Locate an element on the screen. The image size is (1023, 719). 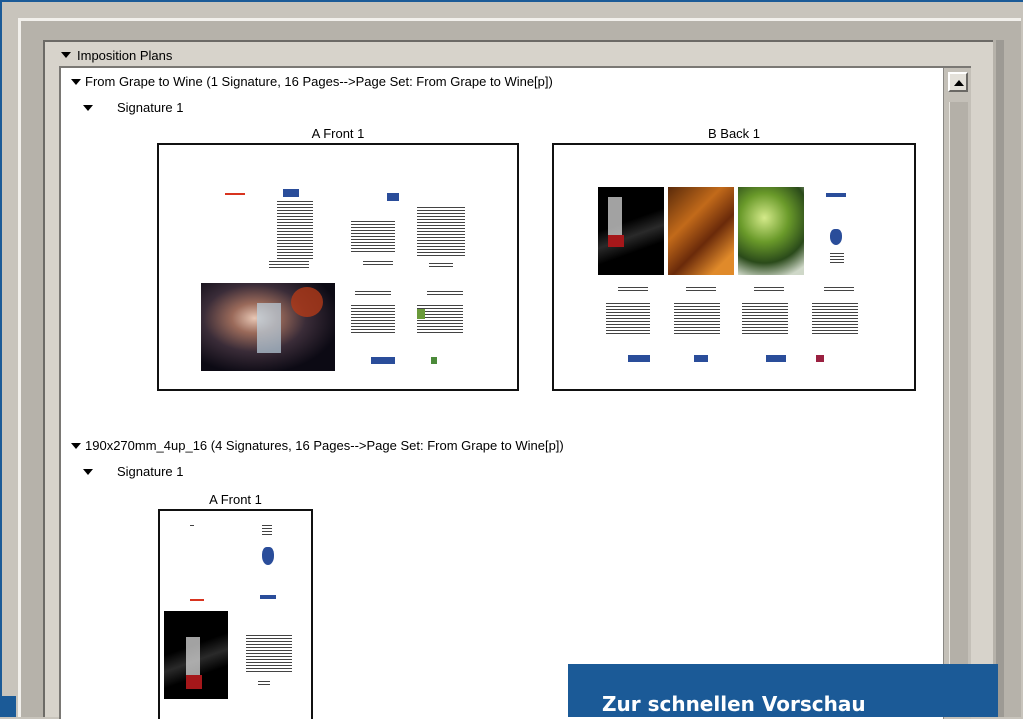
barrel-photo is located at coordinates (701, 231).